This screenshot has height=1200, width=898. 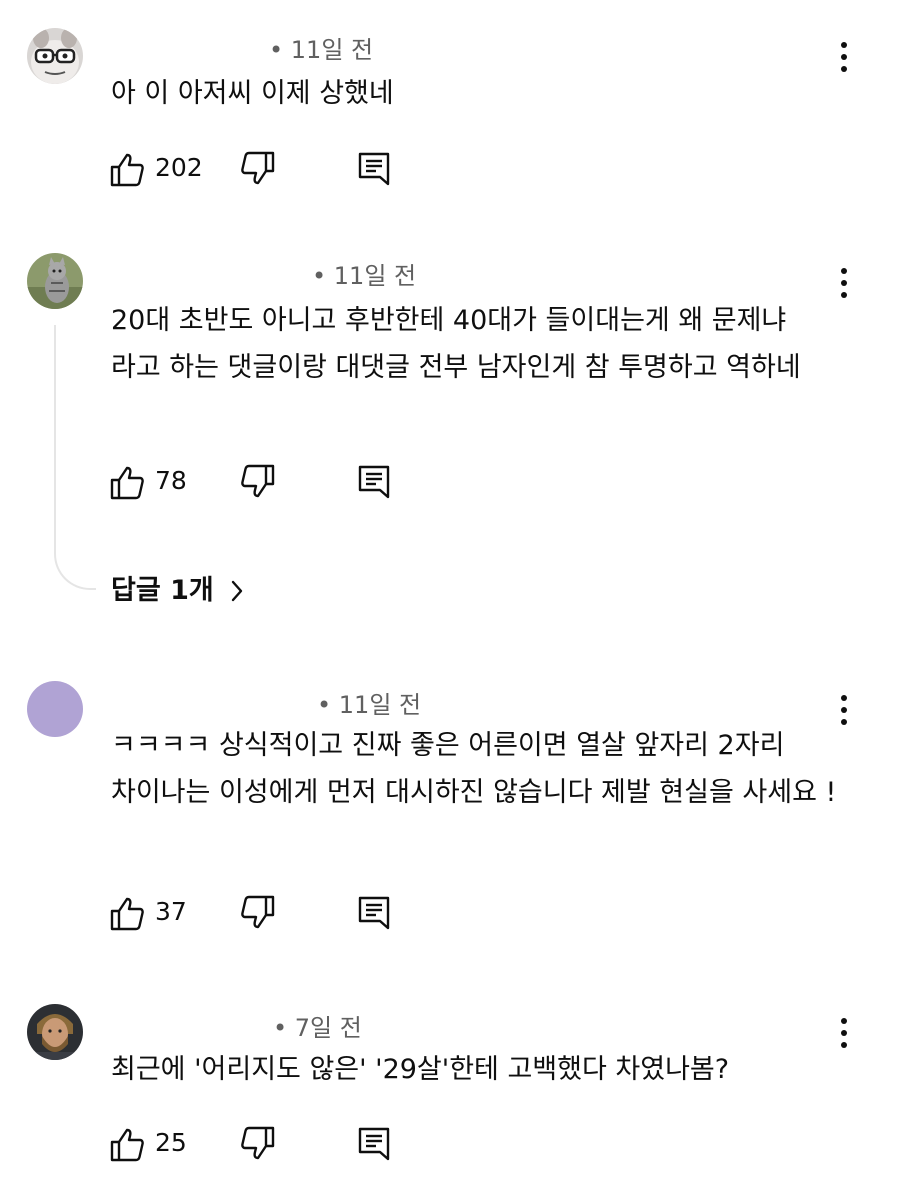 I want to click on comment-actions: 78, so click(x=257, y=482).